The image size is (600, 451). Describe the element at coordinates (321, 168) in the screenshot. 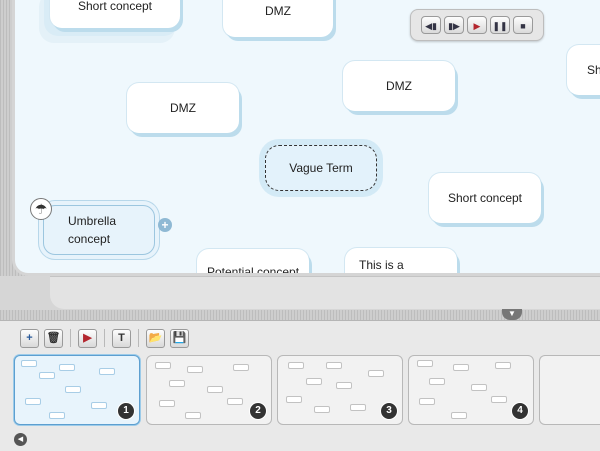

I see `node-vague-term: Vague Term` at that location.